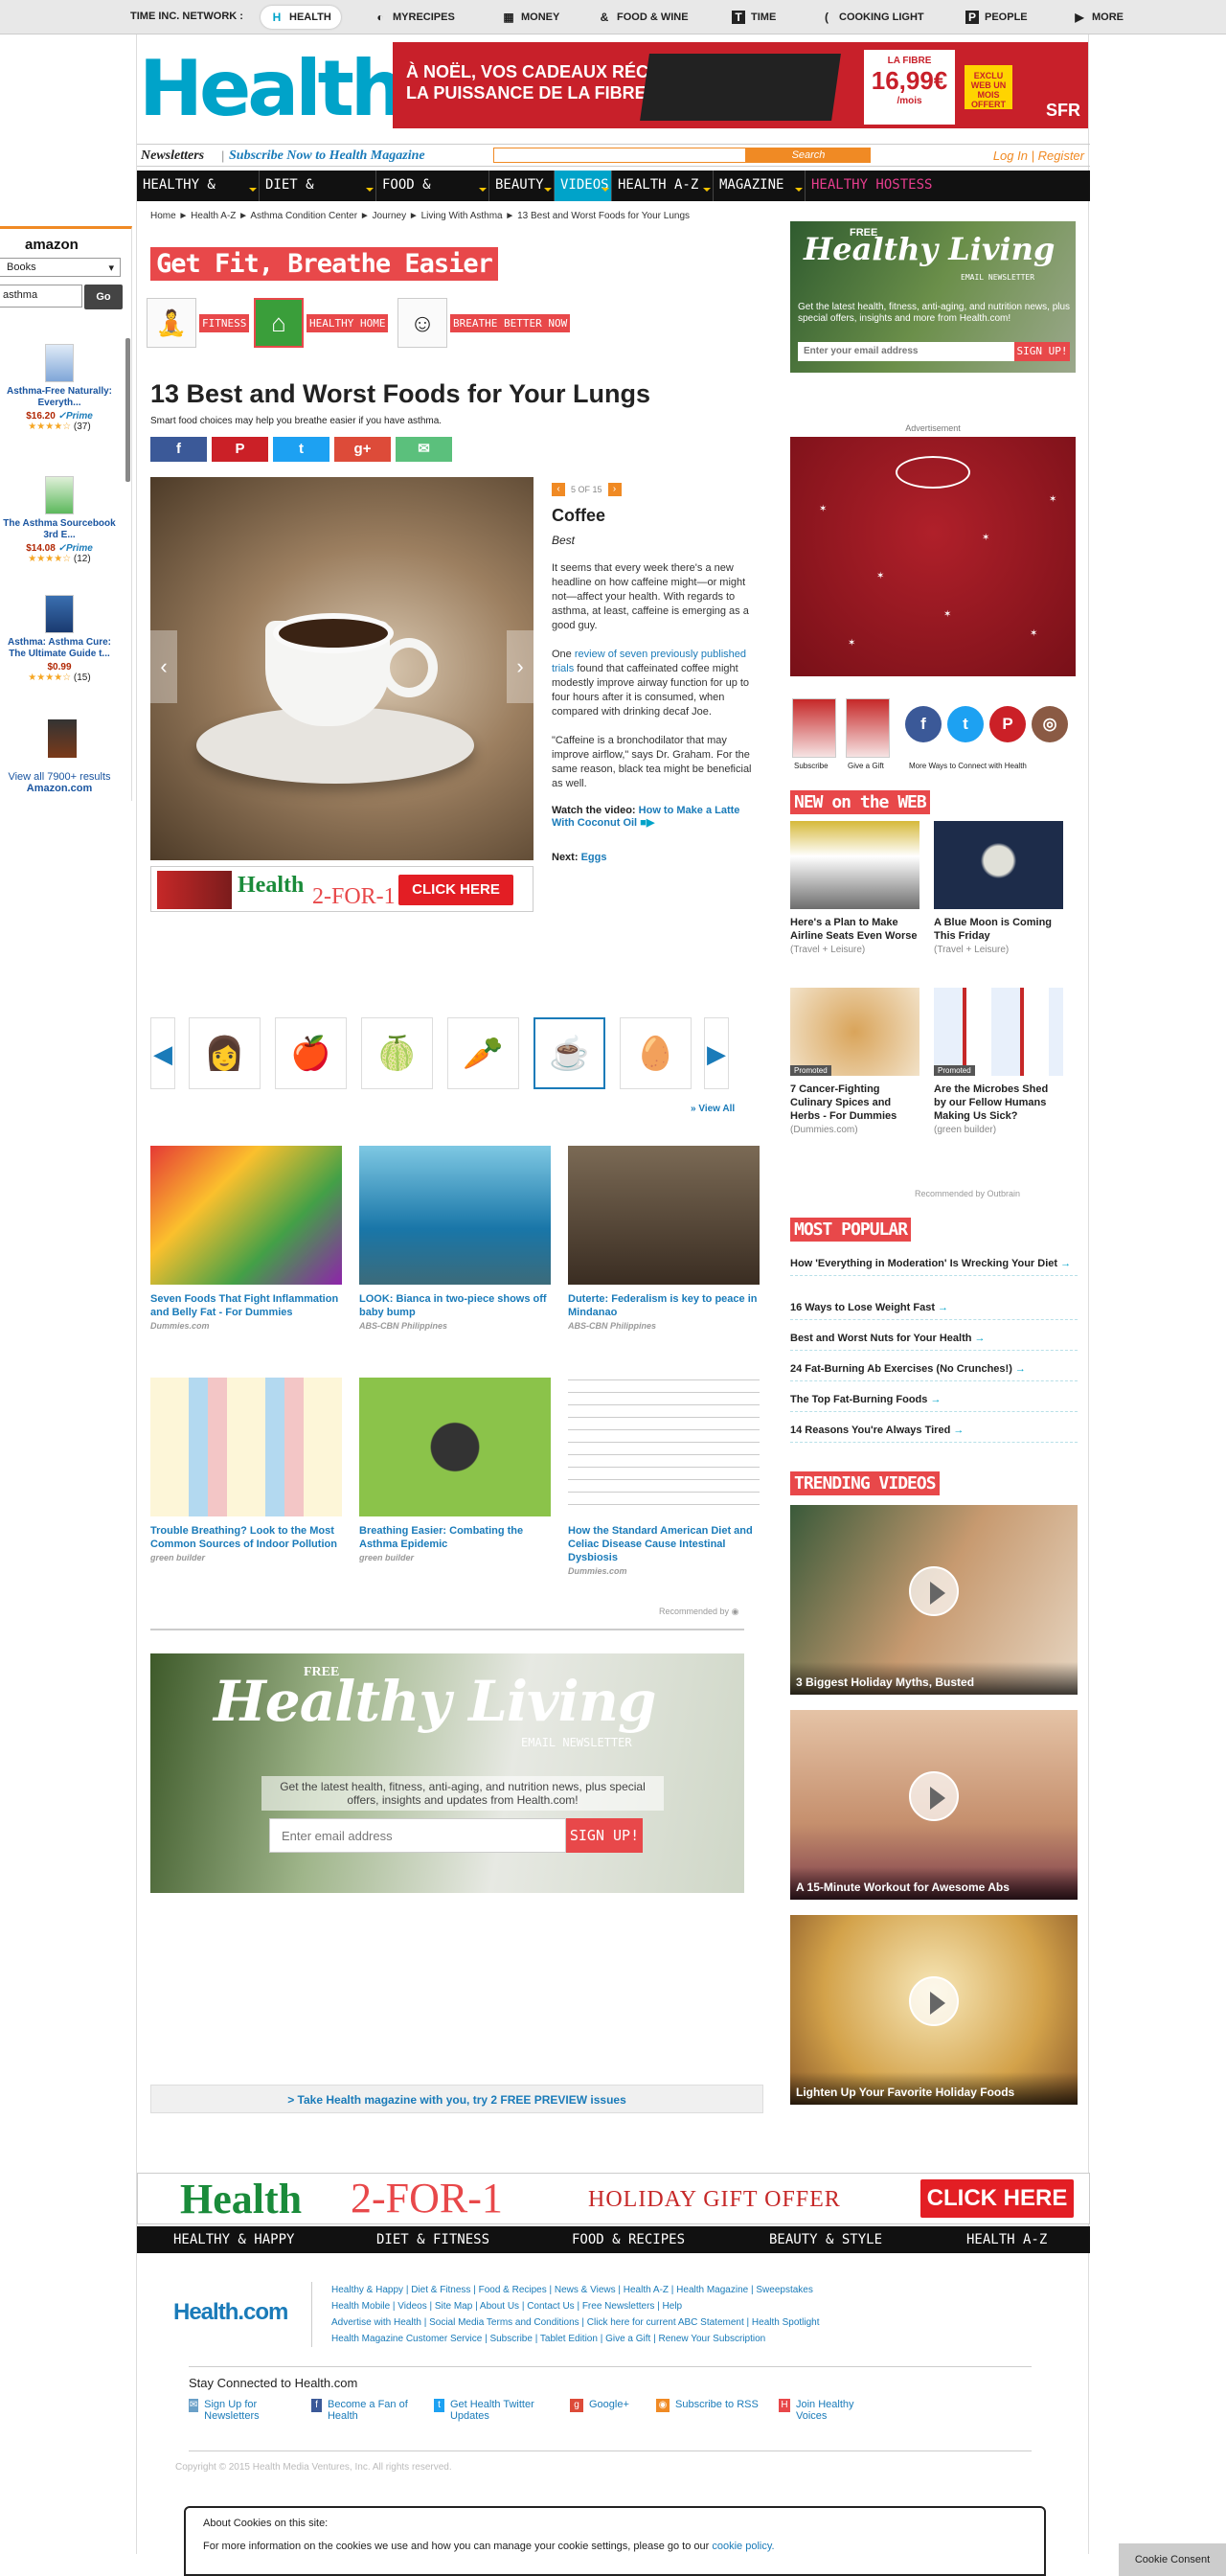 This screenshot has height=2576, width=1226. What do you see at coordinates (163, 216) in the screenshot?
I see `crumb-home: Home` at bounding box center [163, 216].